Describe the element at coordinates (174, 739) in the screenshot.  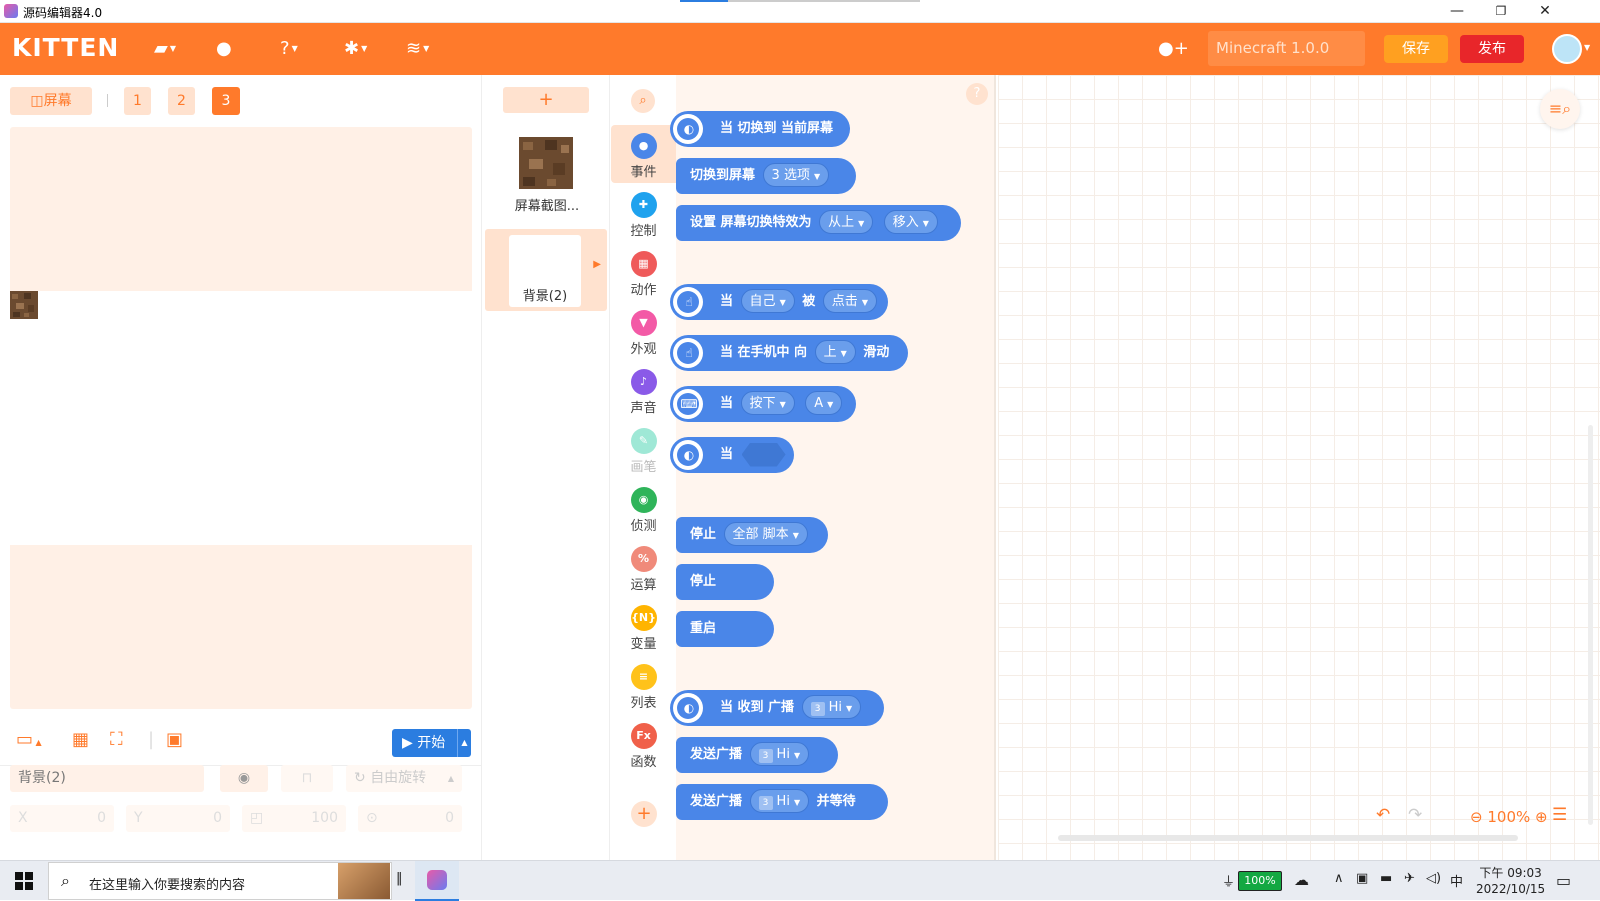
I see `preview-button: ▣` at that location.